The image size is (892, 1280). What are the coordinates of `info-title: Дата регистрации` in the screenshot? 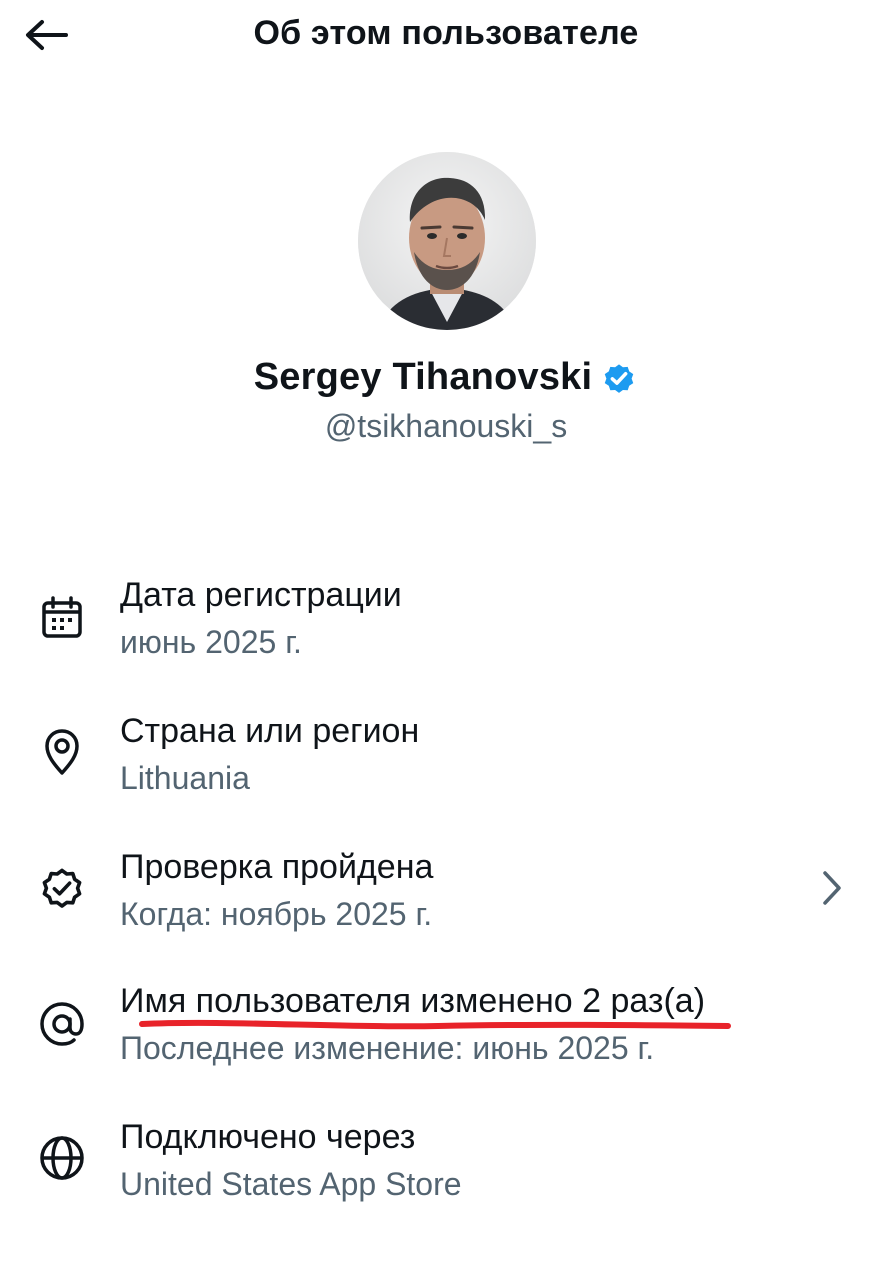 It's located at (261, 595).